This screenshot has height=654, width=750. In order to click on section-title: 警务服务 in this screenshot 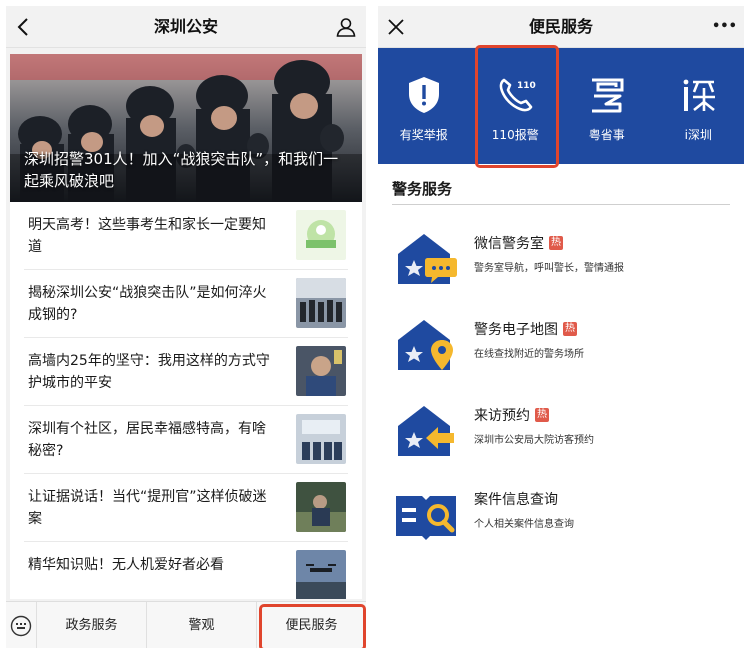, I will do `click(422, 189)`.